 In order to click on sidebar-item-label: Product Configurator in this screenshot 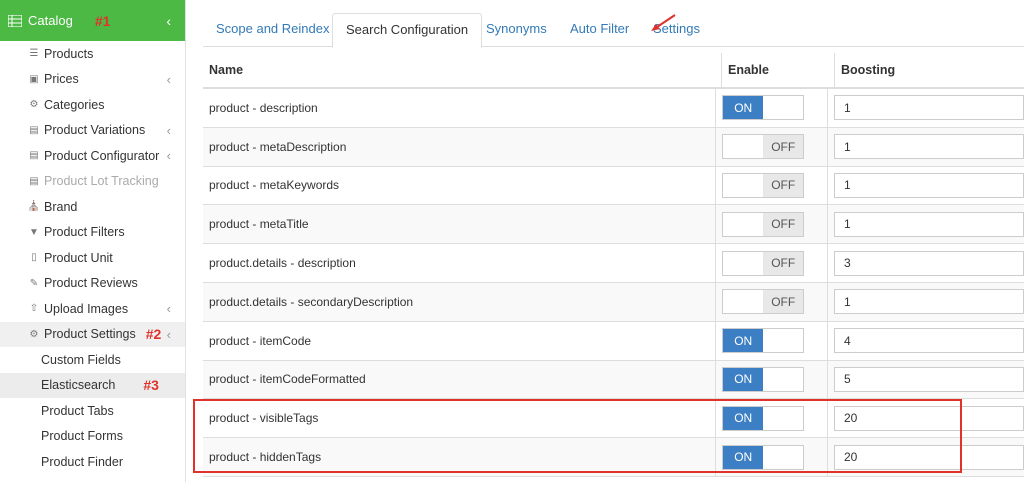, I will do `click(102, 155)`.